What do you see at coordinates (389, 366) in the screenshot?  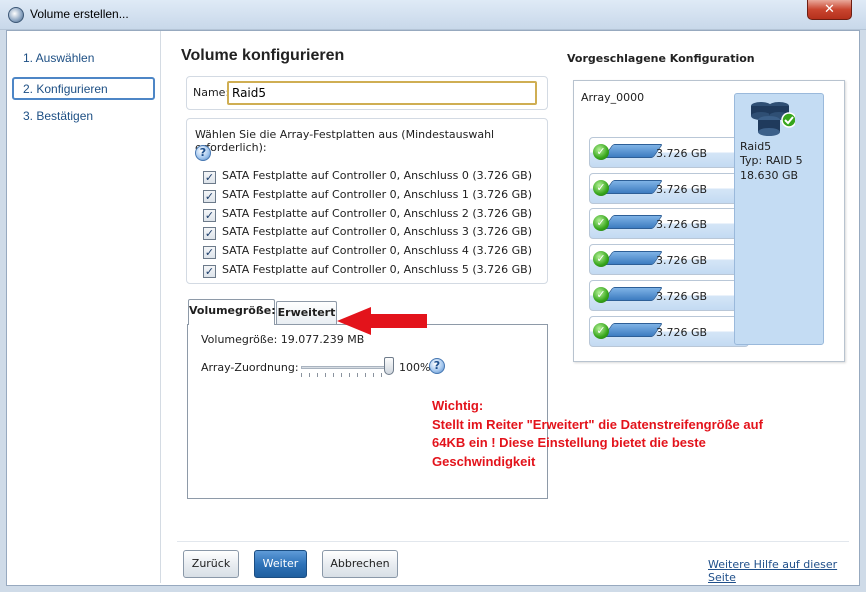 I see `slider-thumb` at bounding box center [389, 366].